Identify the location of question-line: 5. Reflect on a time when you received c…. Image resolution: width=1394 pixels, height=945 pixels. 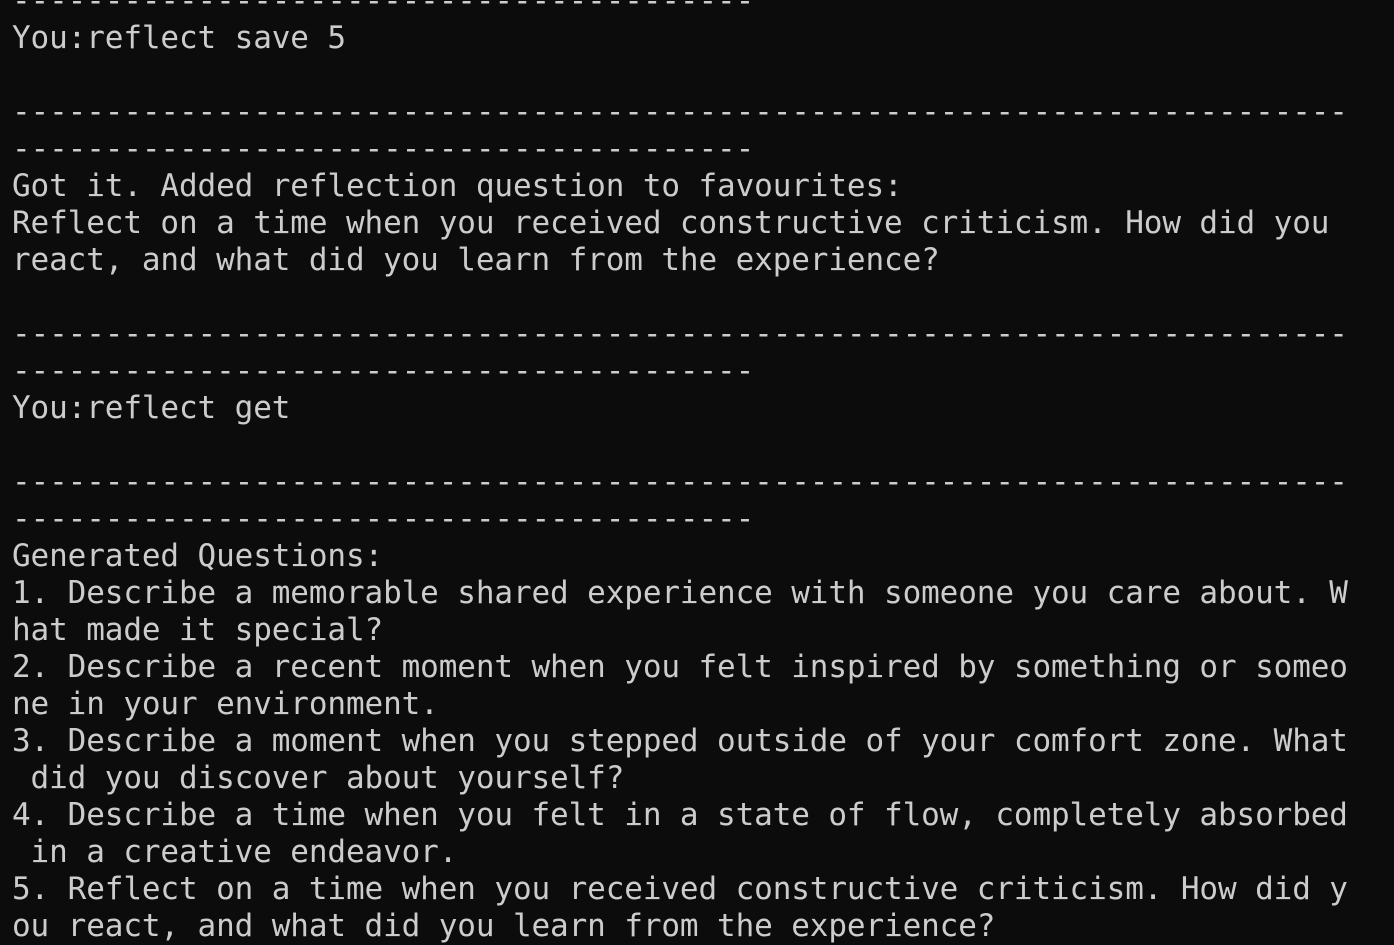
(680, 889).